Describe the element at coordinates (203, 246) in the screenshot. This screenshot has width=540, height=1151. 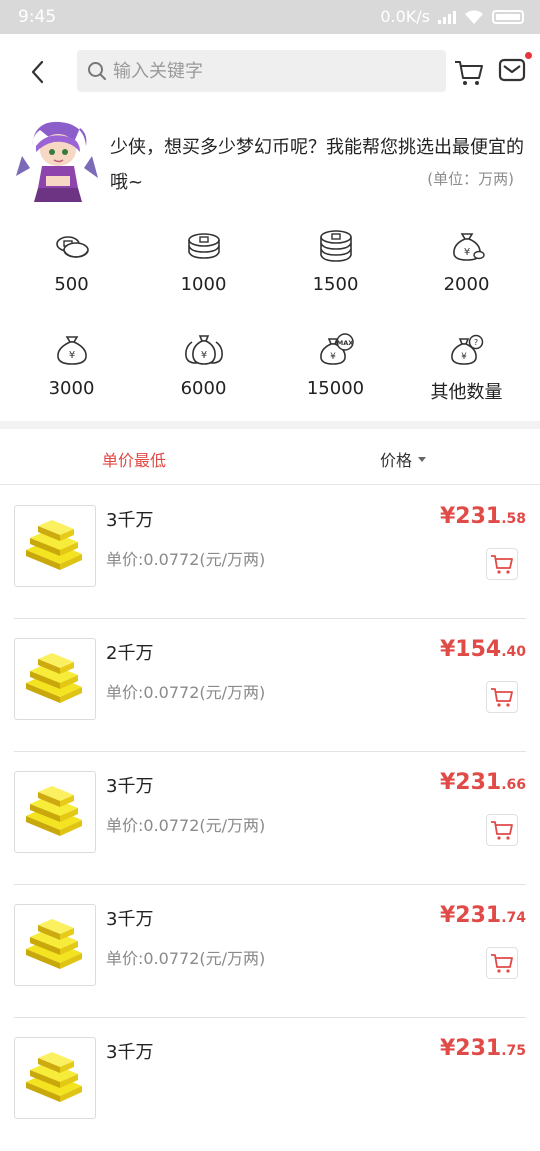
I see `coins-stack-medium-icon` at that location.